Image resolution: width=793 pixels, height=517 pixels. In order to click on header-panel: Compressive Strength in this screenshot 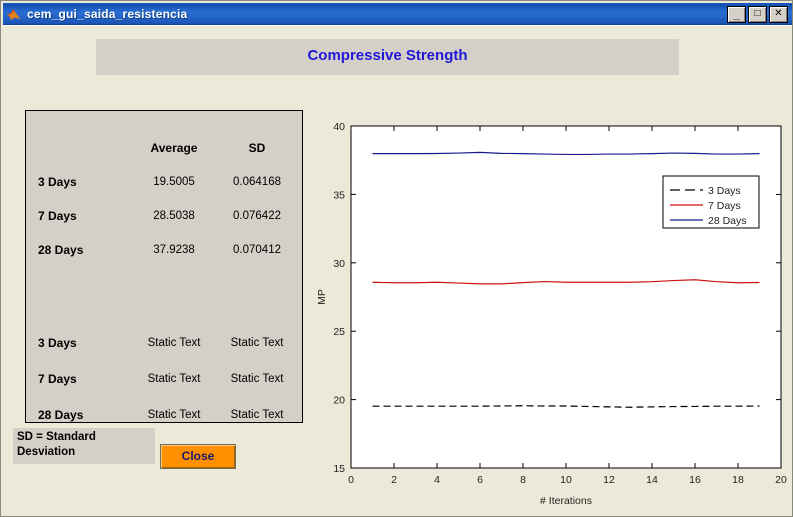, I will do `click(387, 57)`.